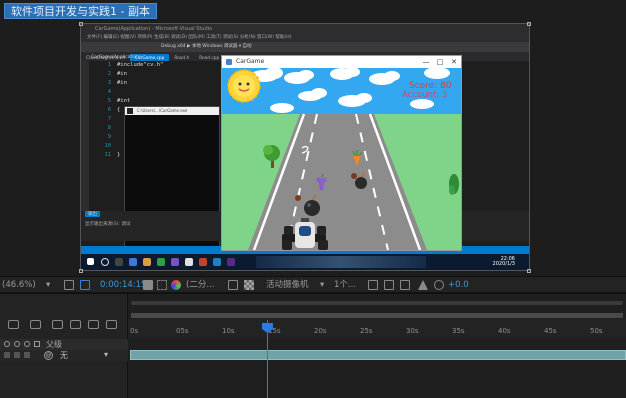 Image resolution: width=626 pixels, height=398 pixels. Describe the element at coordinates (405, 285) in the screenshot. I see `timeline-icon` at that location.